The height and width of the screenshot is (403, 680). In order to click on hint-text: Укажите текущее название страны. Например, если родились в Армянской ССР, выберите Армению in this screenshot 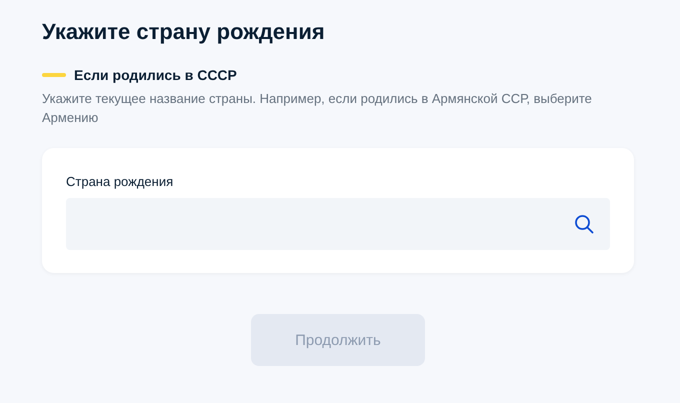, I will do `click(317, 108)`.